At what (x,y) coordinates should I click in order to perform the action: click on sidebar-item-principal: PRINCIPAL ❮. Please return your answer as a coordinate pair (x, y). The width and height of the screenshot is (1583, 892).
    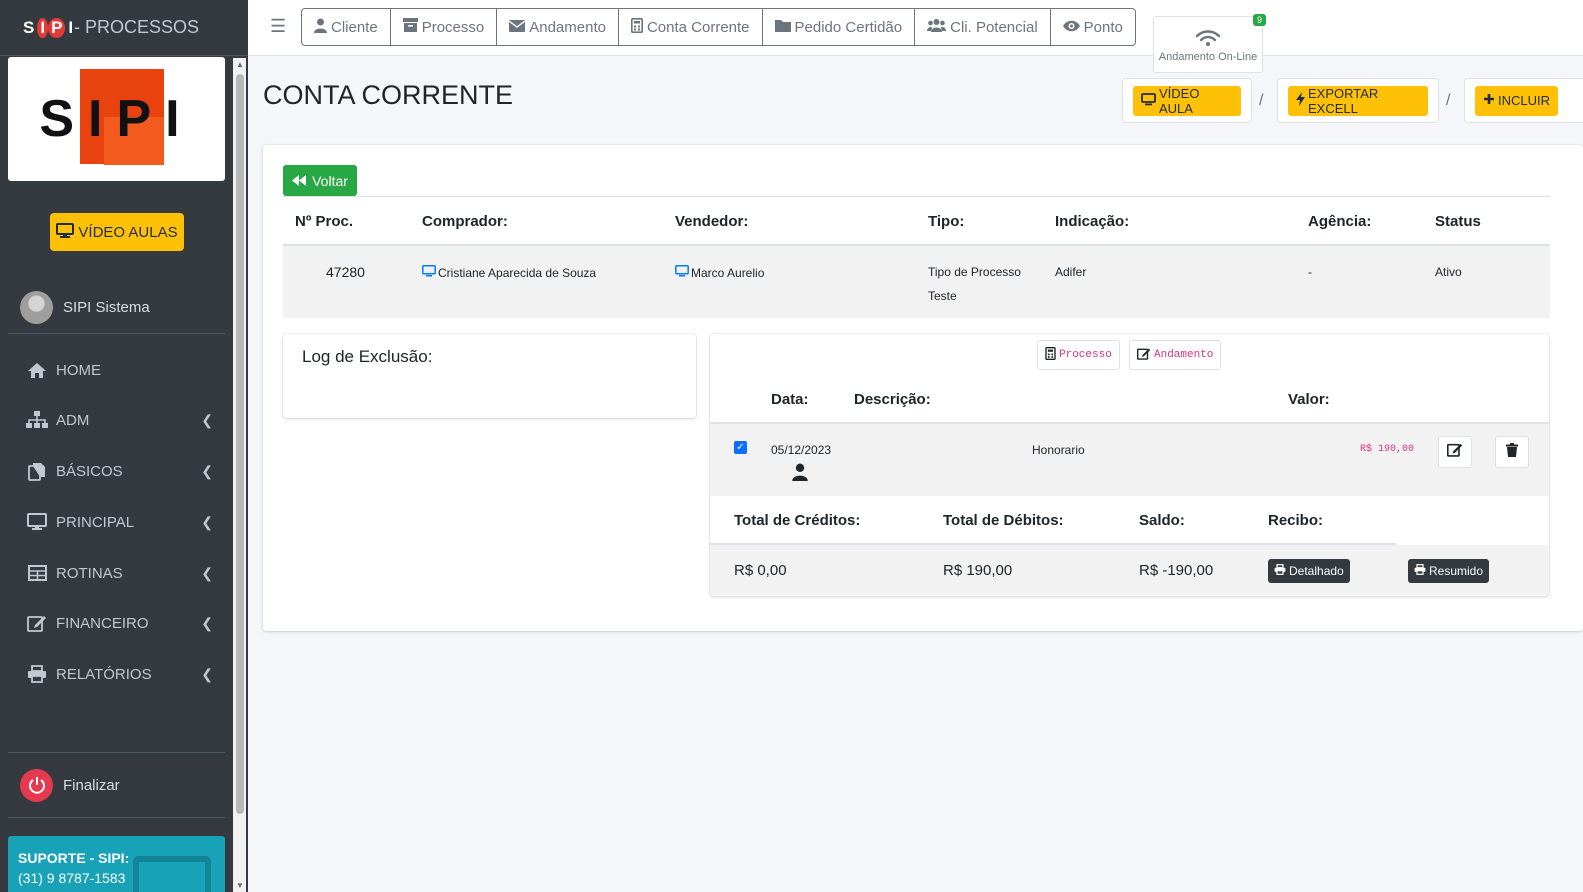
    Looking at the image, I should click on (116, 522).